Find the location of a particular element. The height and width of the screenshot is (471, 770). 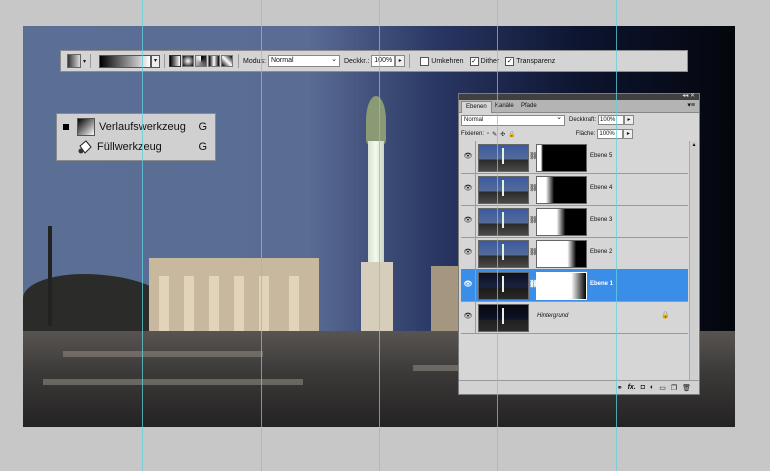

flyout-item-gradient-tool: Verlaufswerkzeug G is located at coordinates (136, 127).